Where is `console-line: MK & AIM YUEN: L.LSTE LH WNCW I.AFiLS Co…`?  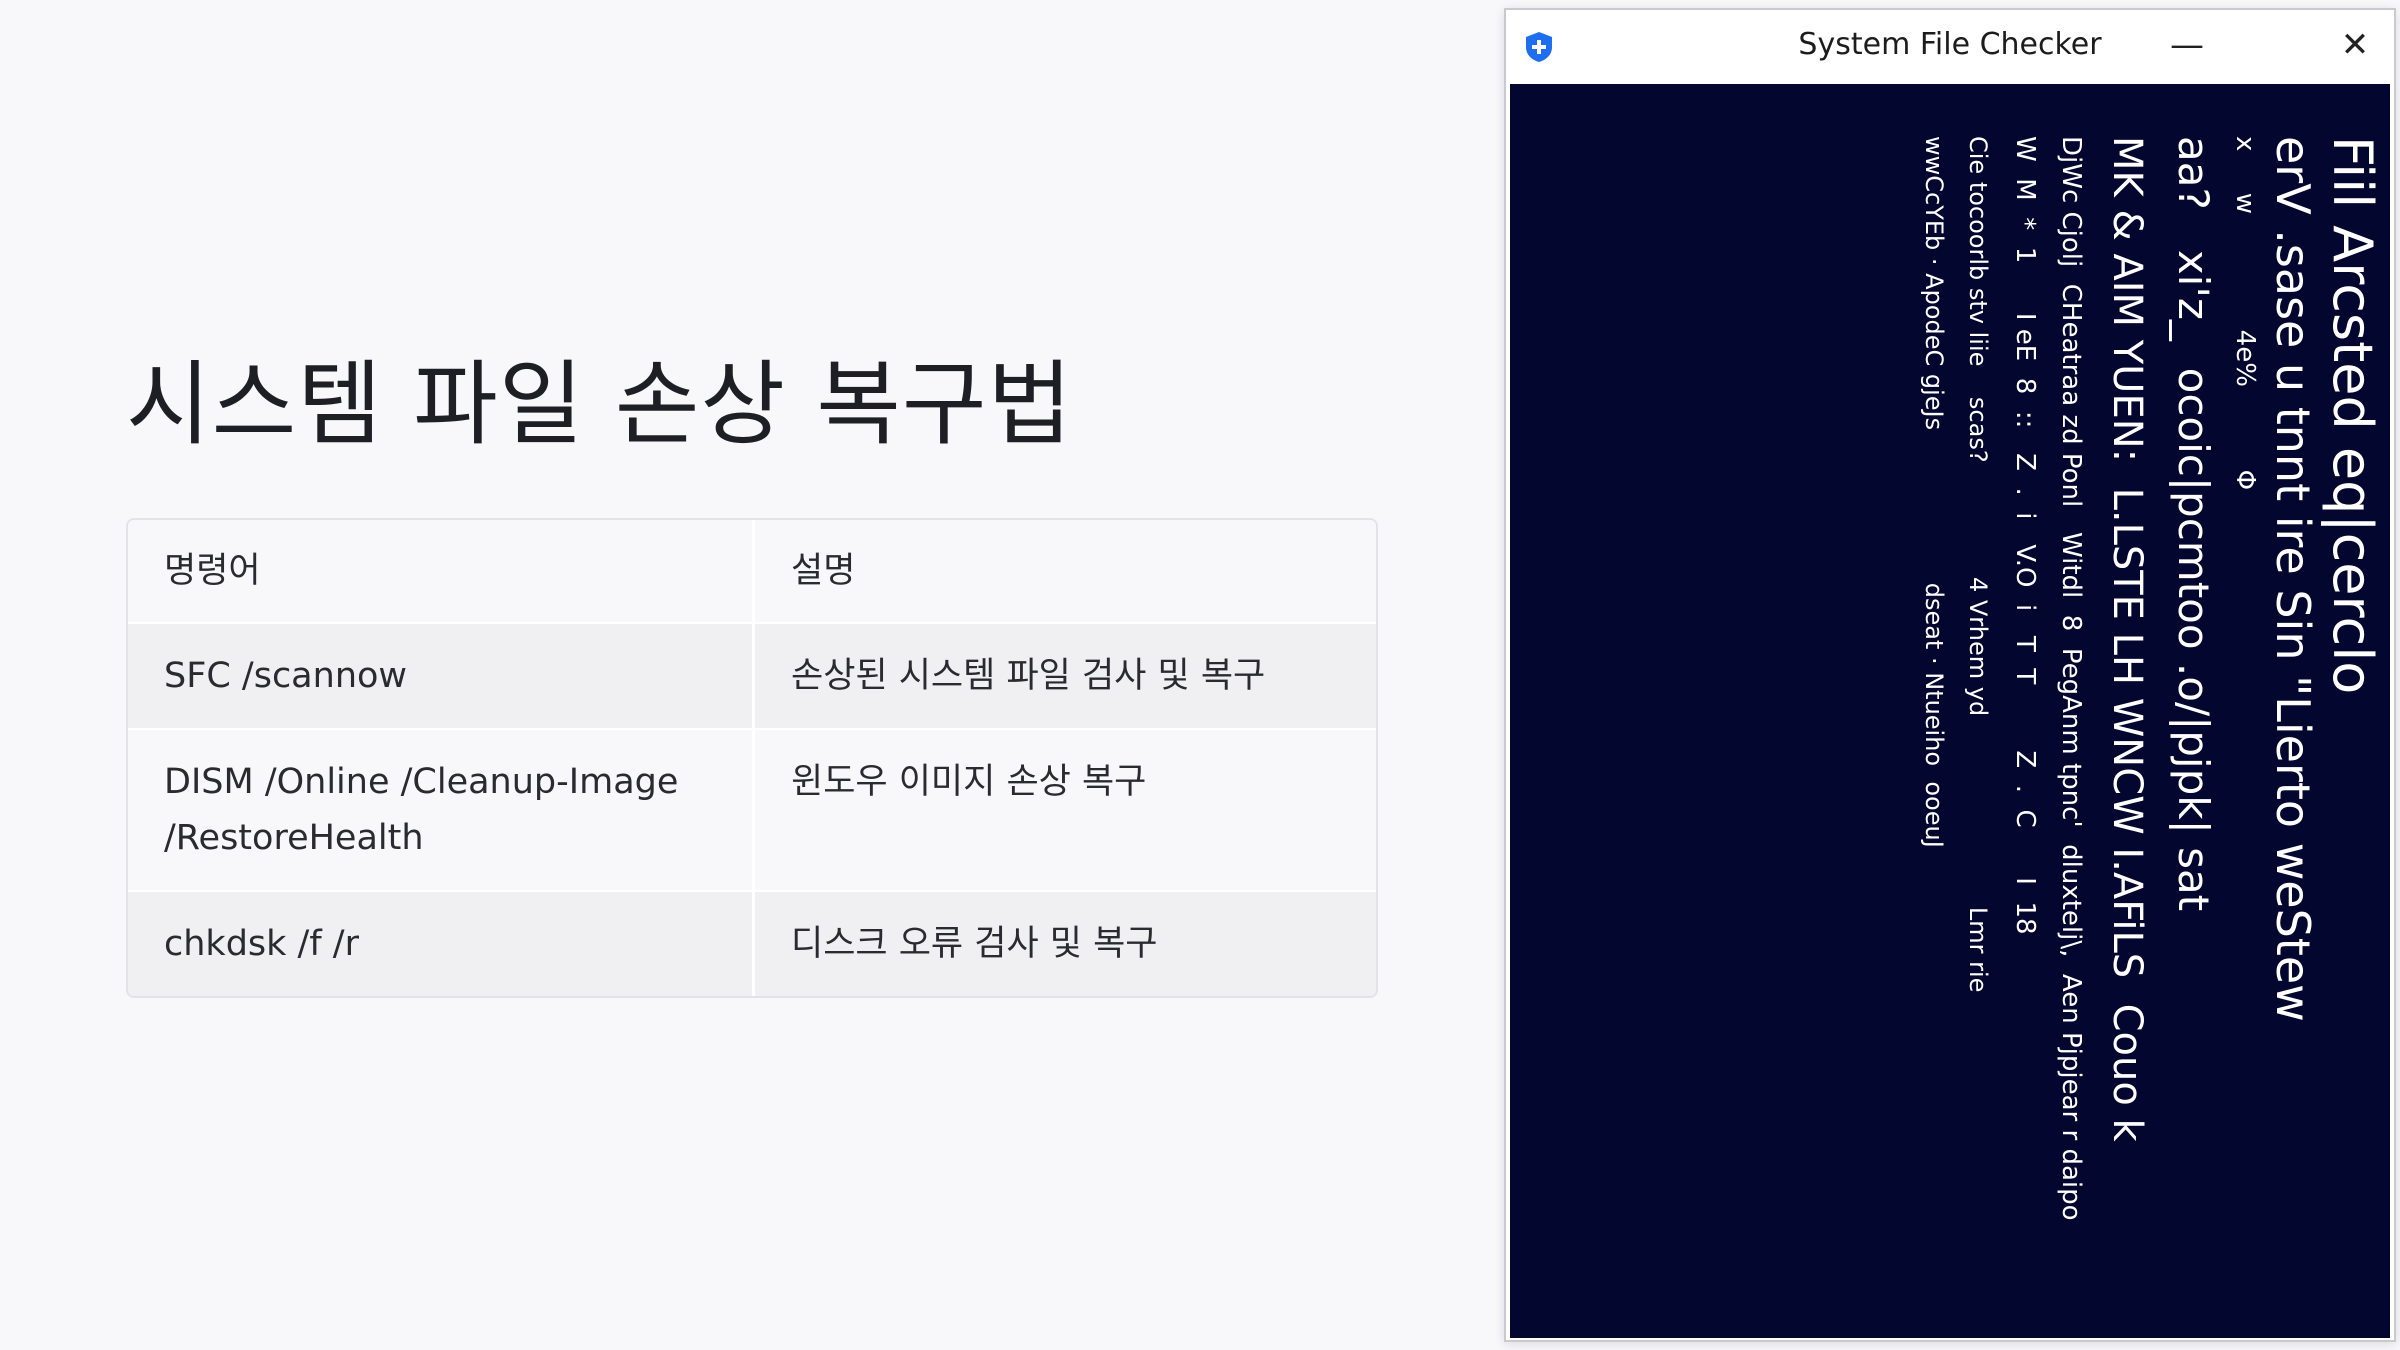
console-line: MK & AIM YUEN: L.LSTE LH WNCW I.AFiLS Co… is located at coordinates (2127, 639).